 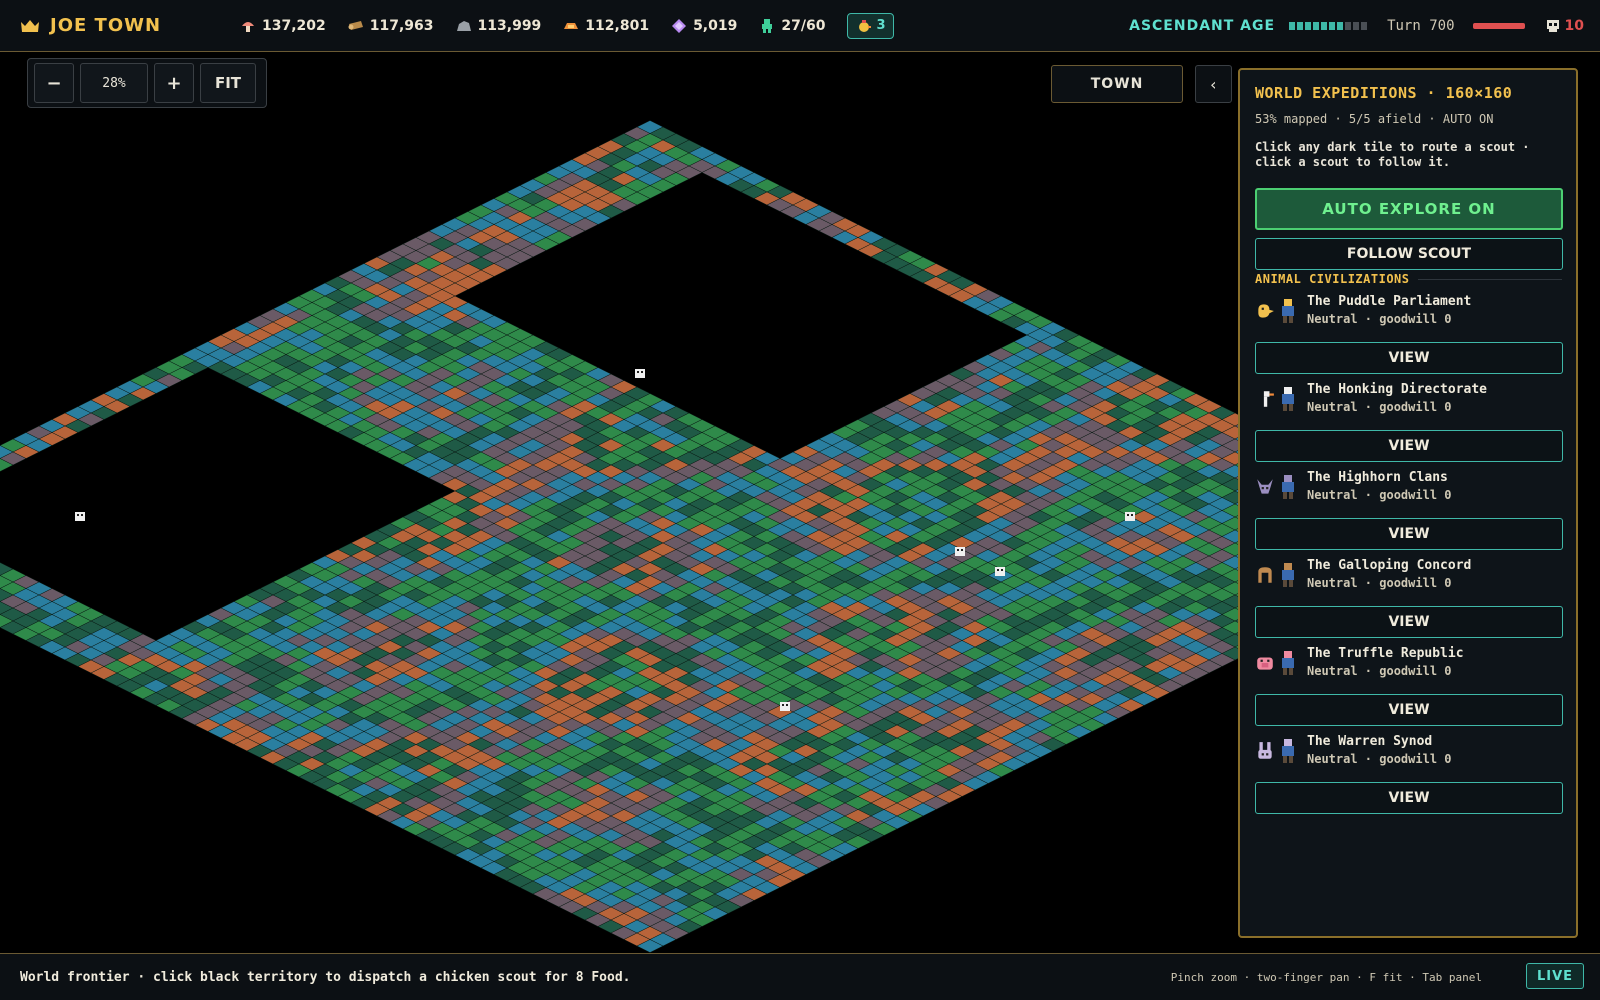 I want to click on horse-icon, so click(x=1265, y=575).